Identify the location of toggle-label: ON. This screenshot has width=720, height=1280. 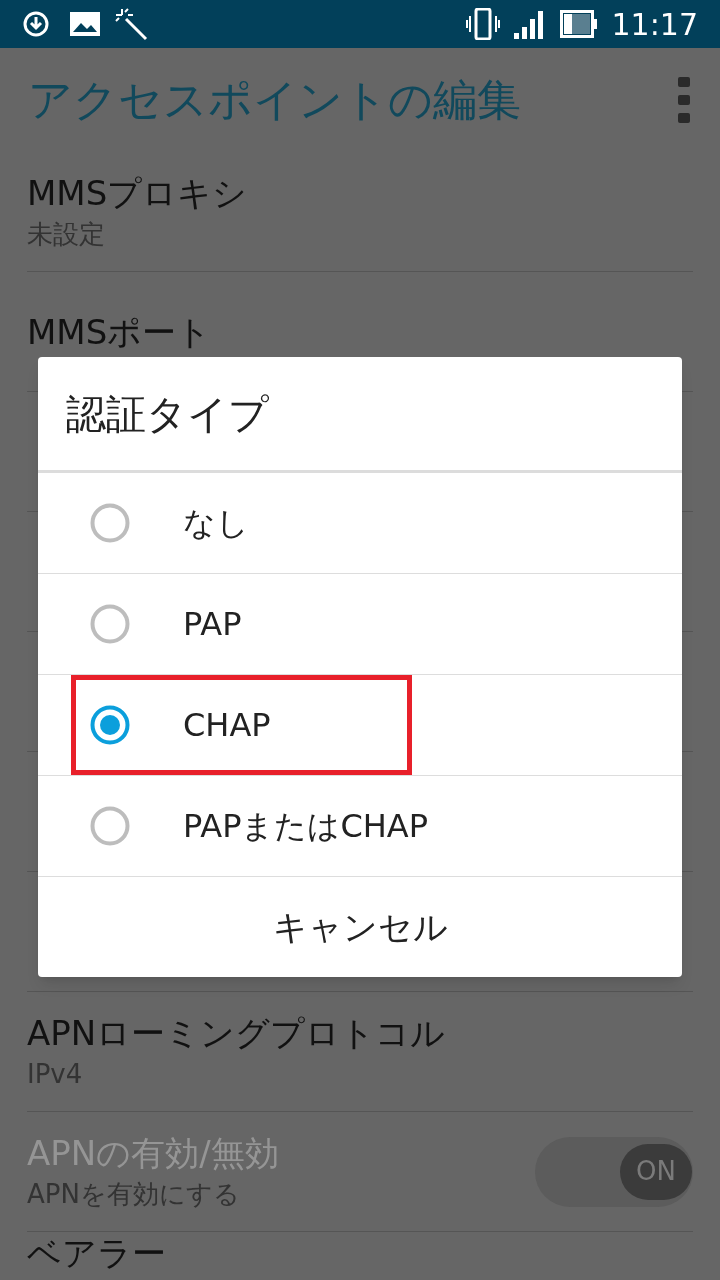
(656, 1171).